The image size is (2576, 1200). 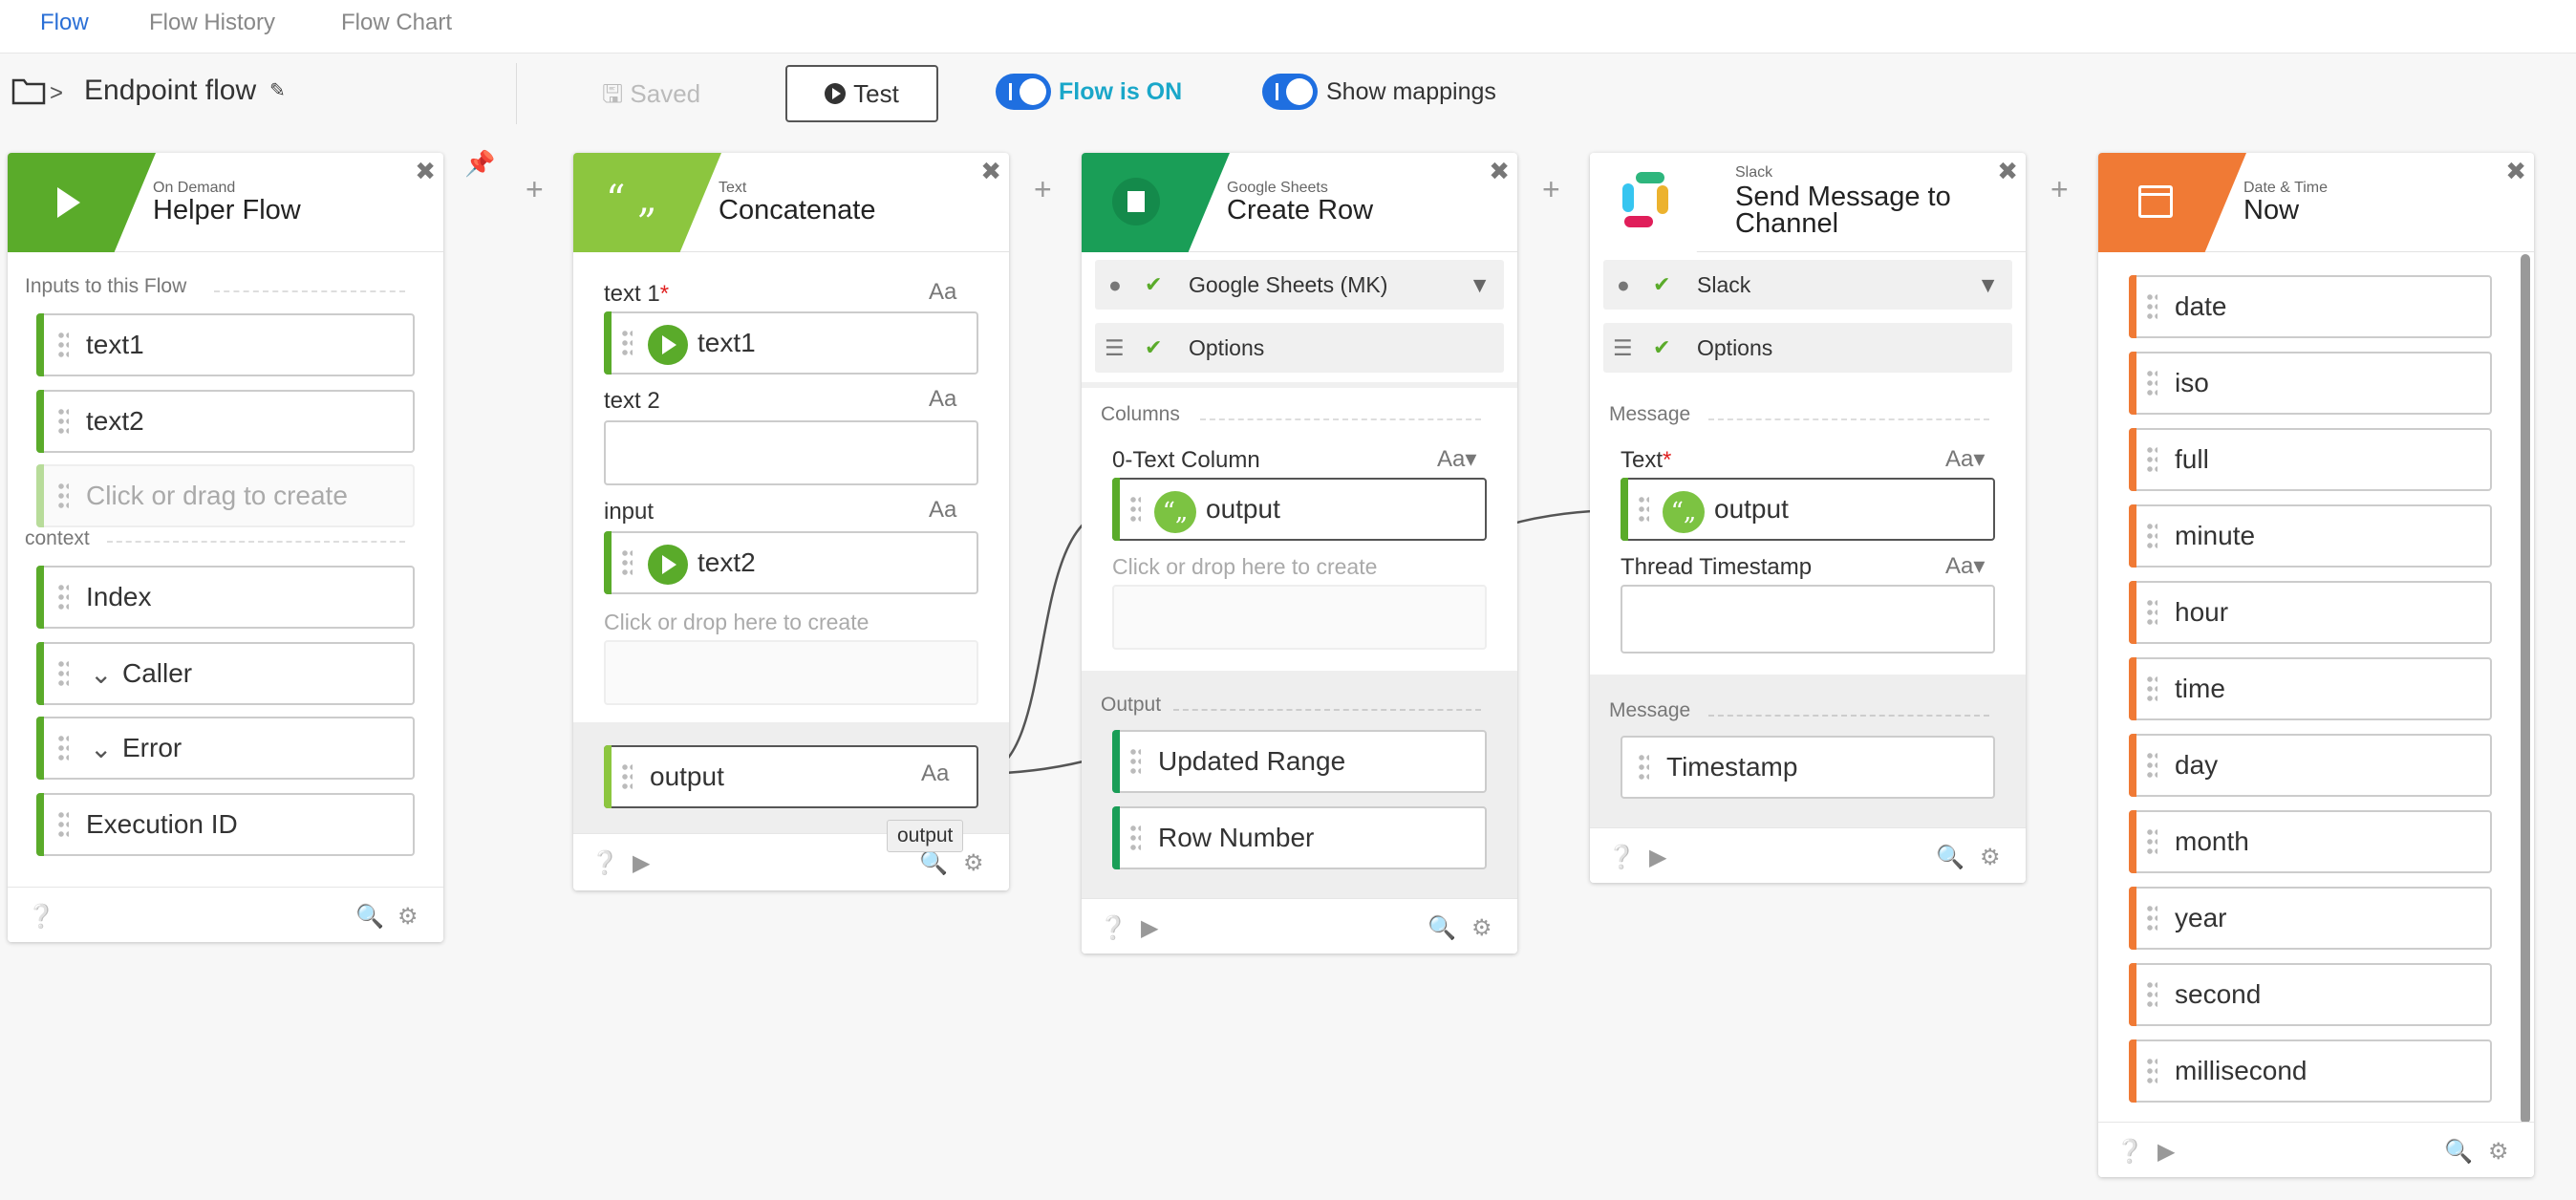 What do you see at coordinates (2201, 306) in the screenshot?
I see `output-label: date` at bounding box center [2201, 306].